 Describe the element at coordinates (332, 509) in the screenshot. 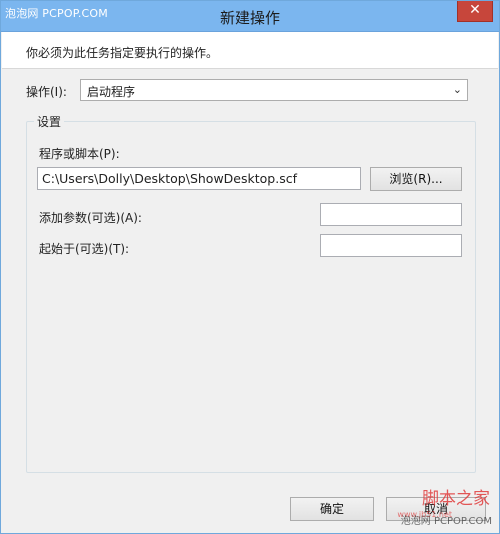

I see `ok-button: 确定` at that location.